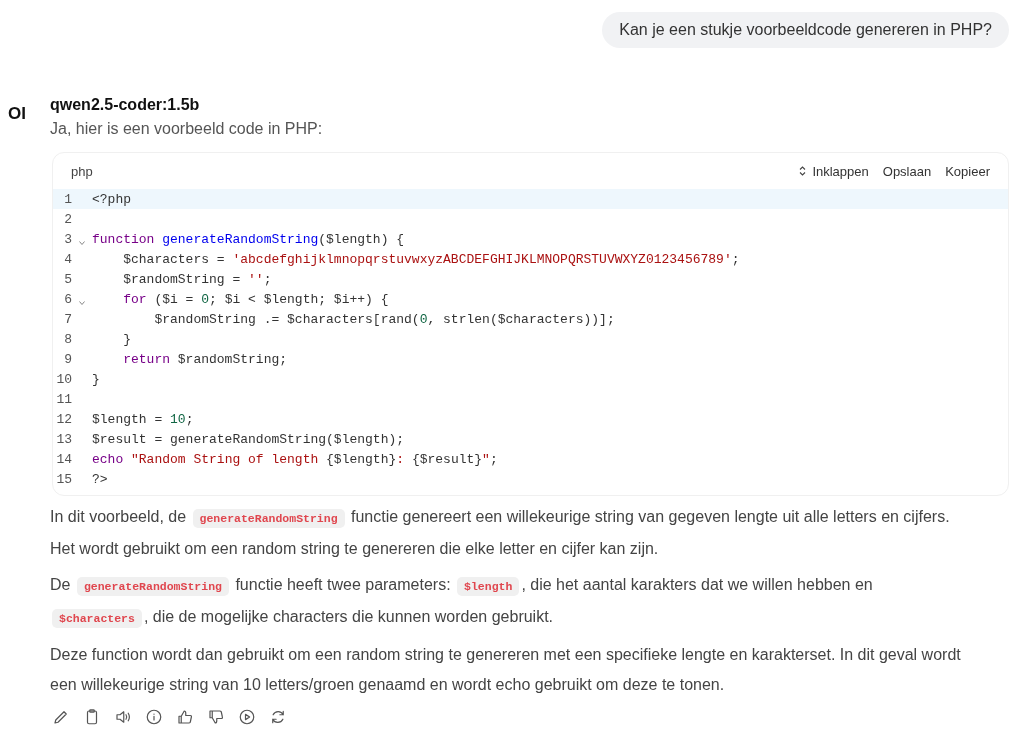 The image size is (1023, 746). I want to click on message-text: Ja, hier is een voorbeeld code in PHP:, so click(187, 129).